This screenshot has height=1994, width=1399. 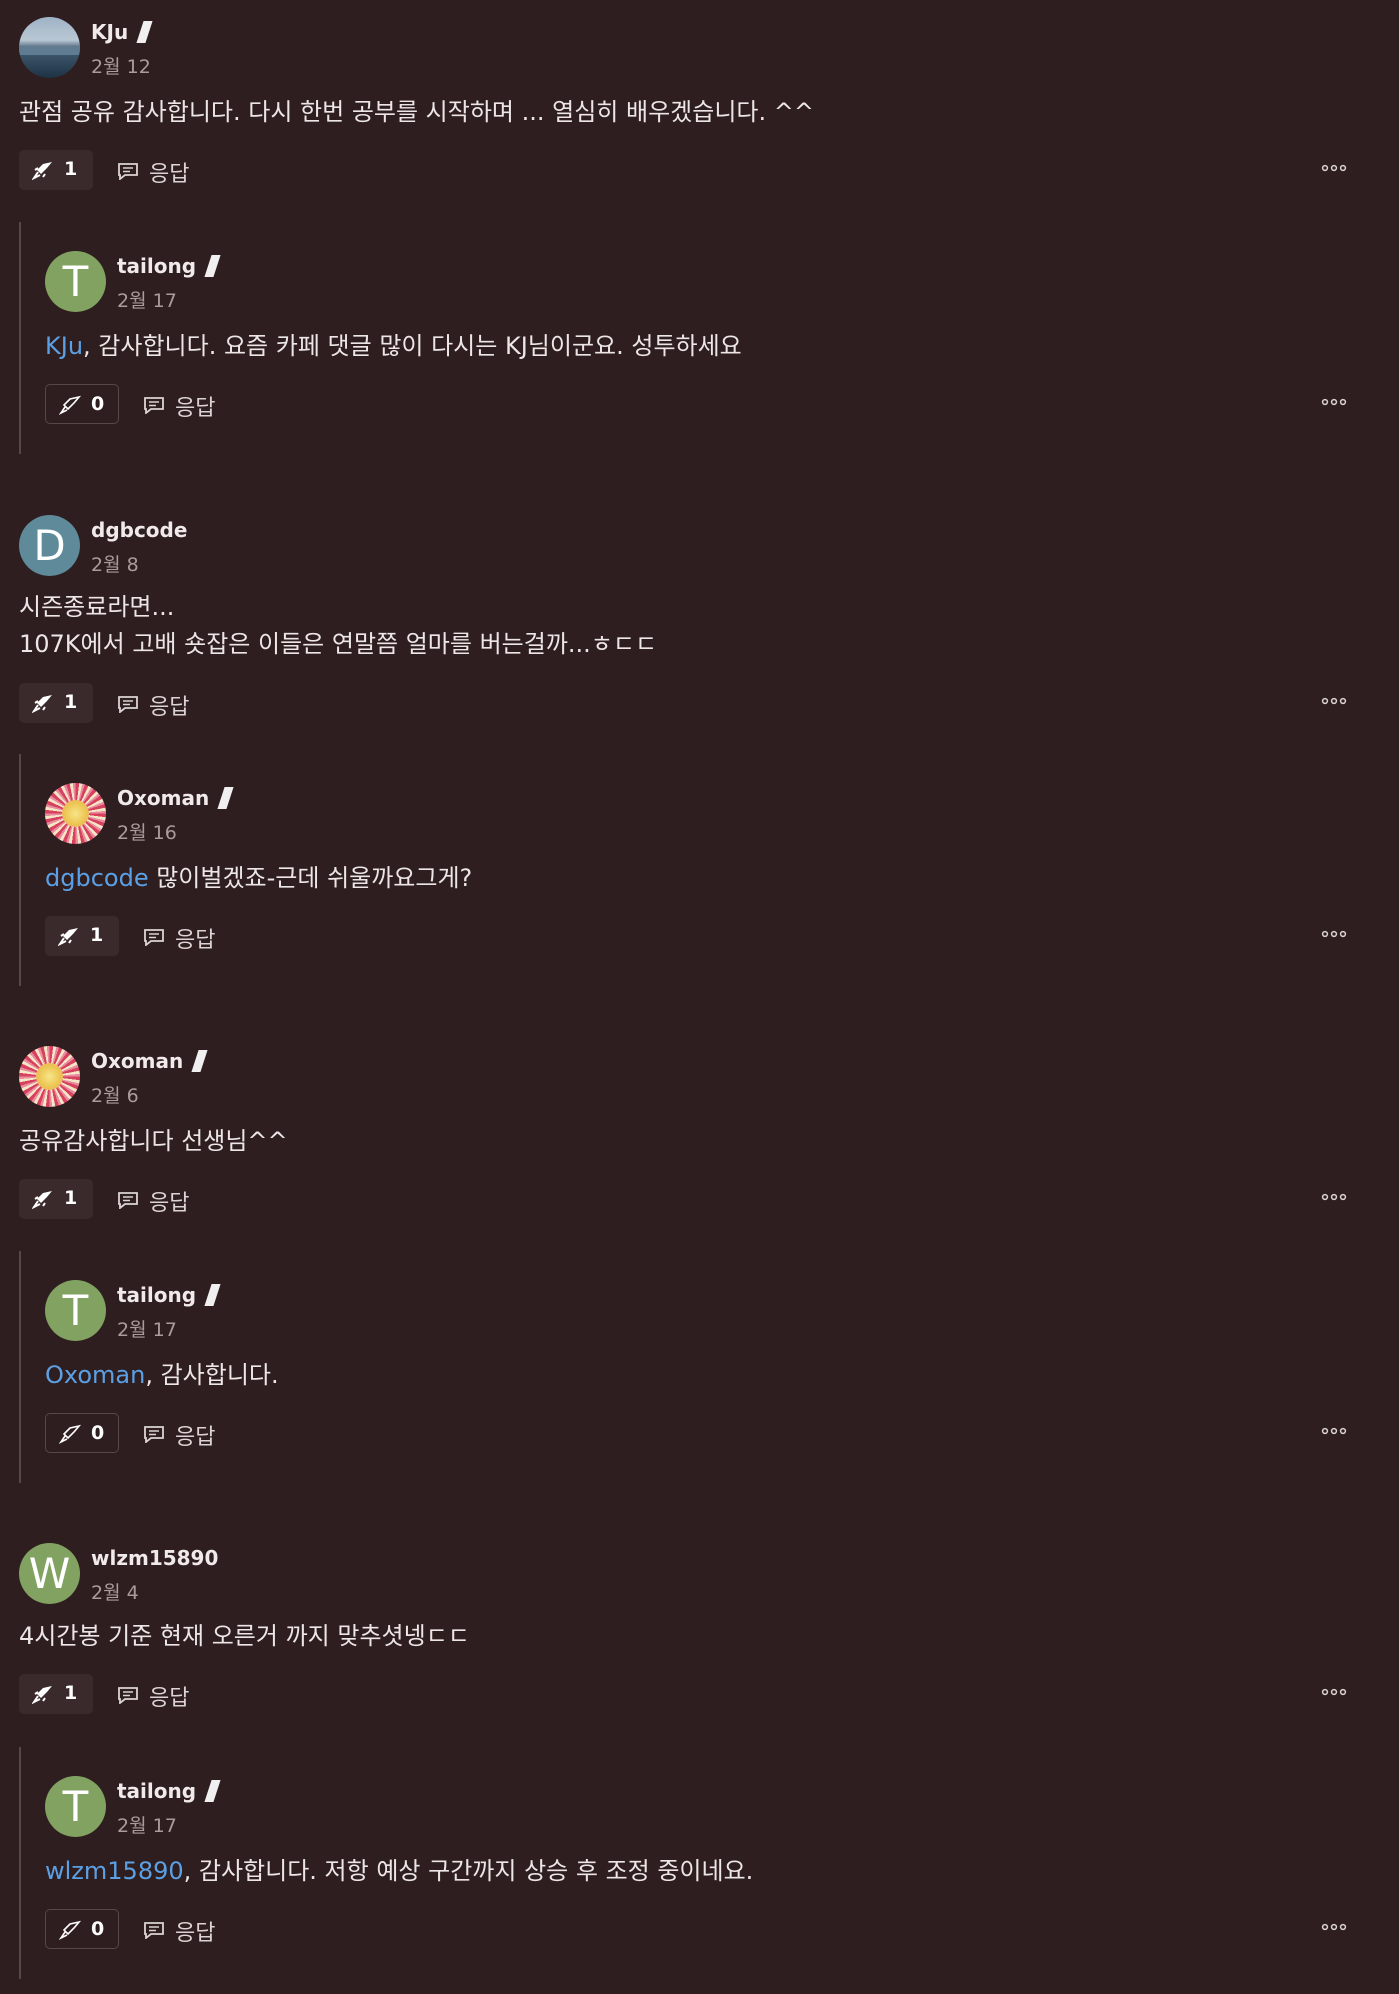 I want to click on author-name: KJu, so click(x=109, y=32).